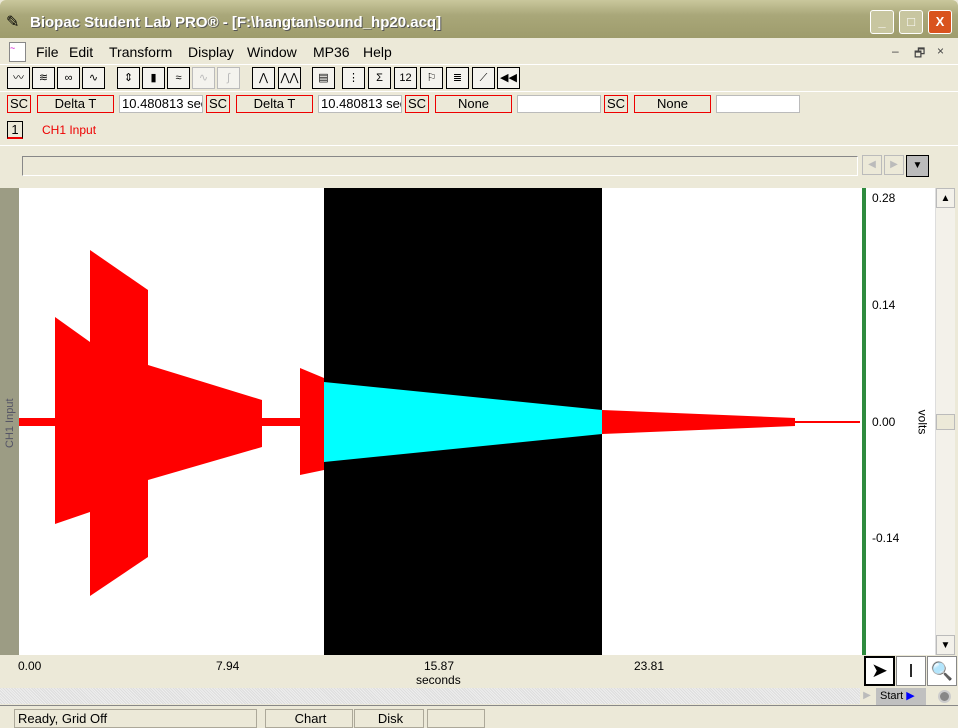  I want to click on mdi-restore-button: 🗗, so click(919, 54).